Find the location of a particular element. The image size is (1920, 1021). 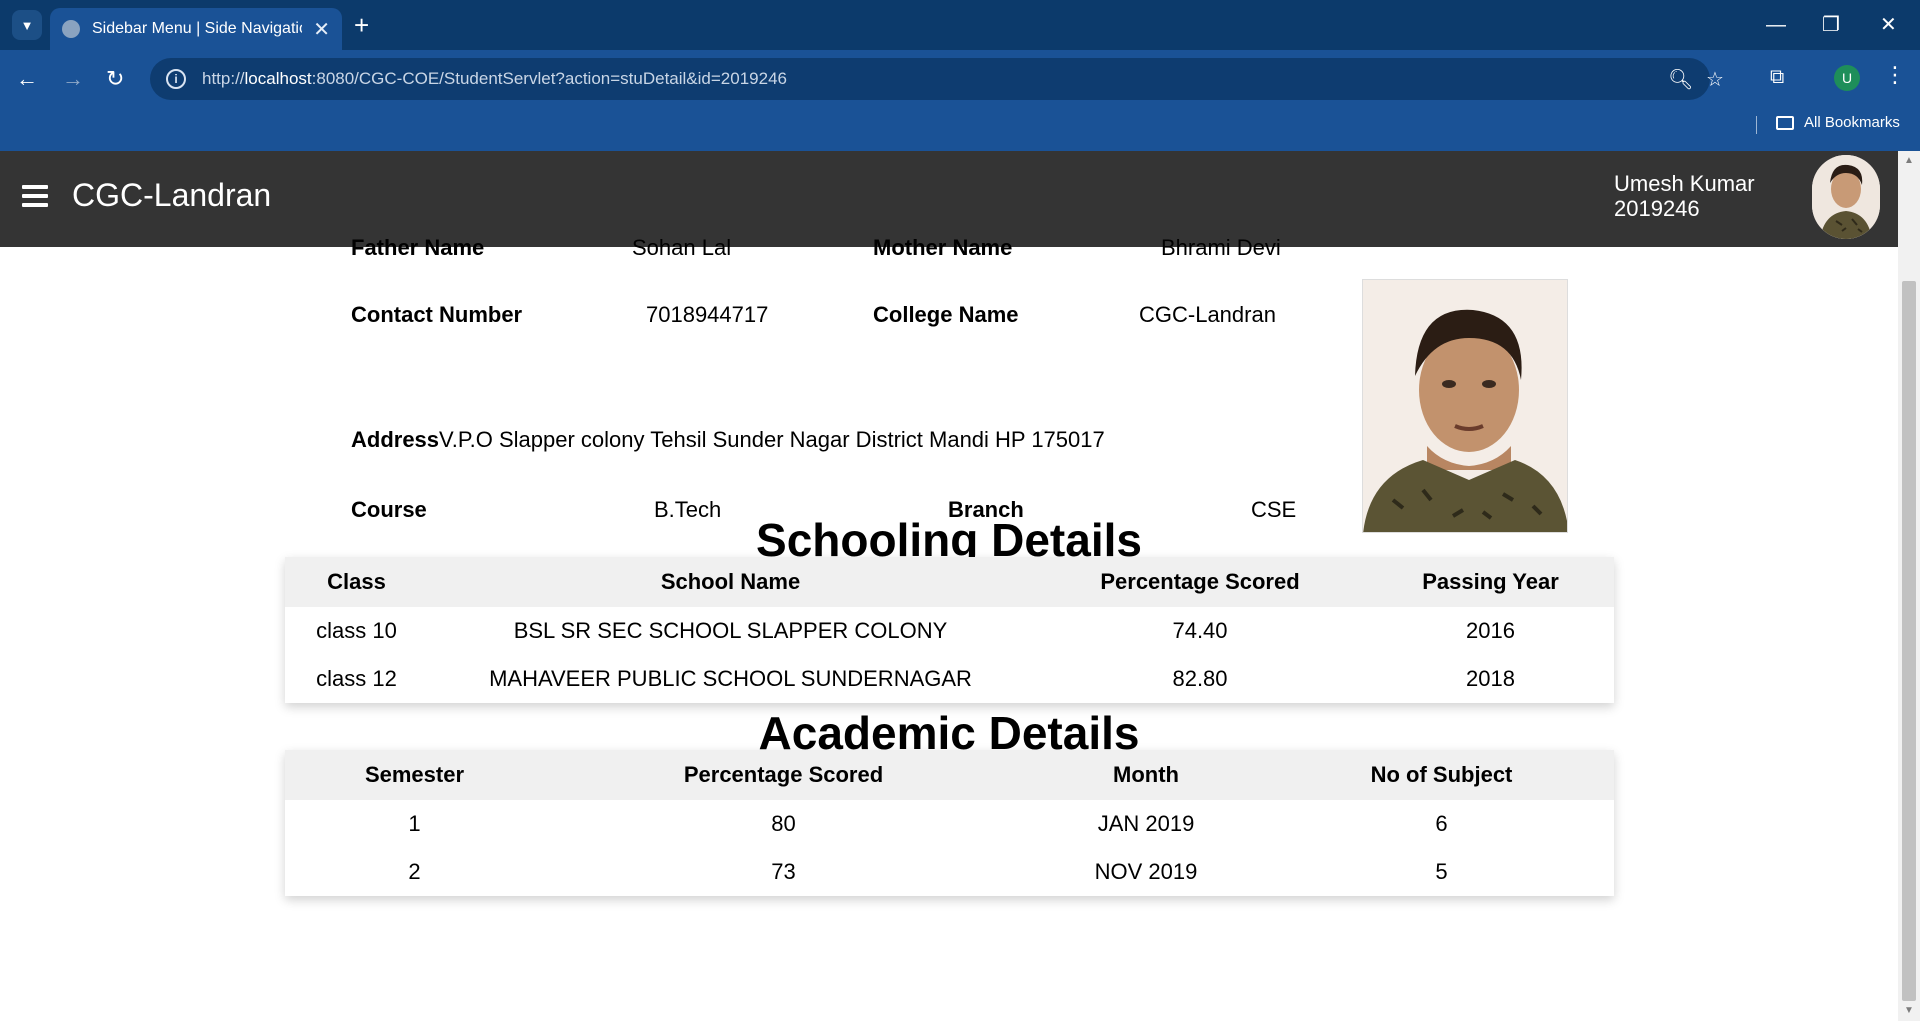

column-header: No of Subject is located at coordinates (1441, 774).